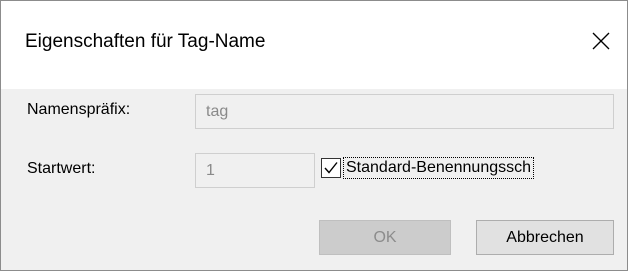  I want to click on standard-naming-label: Standard-Benennungssch, so click(438, 168).